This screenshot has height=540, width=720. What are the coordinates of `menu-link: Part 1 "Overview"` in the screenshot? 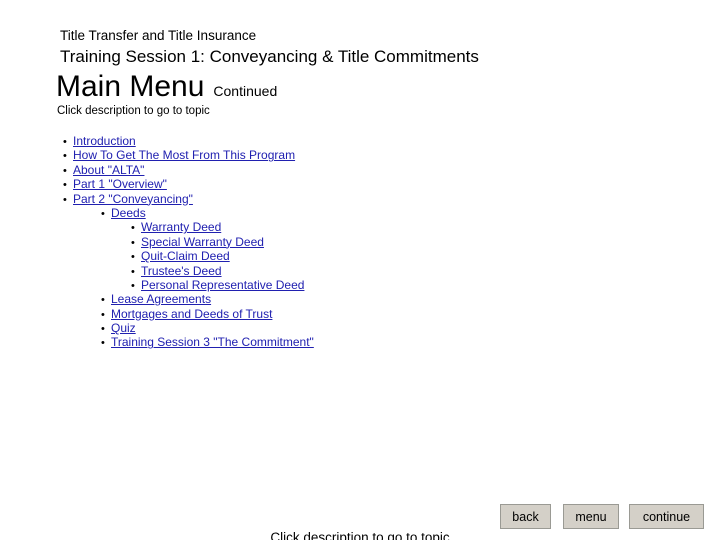 It's located at (120, 184).